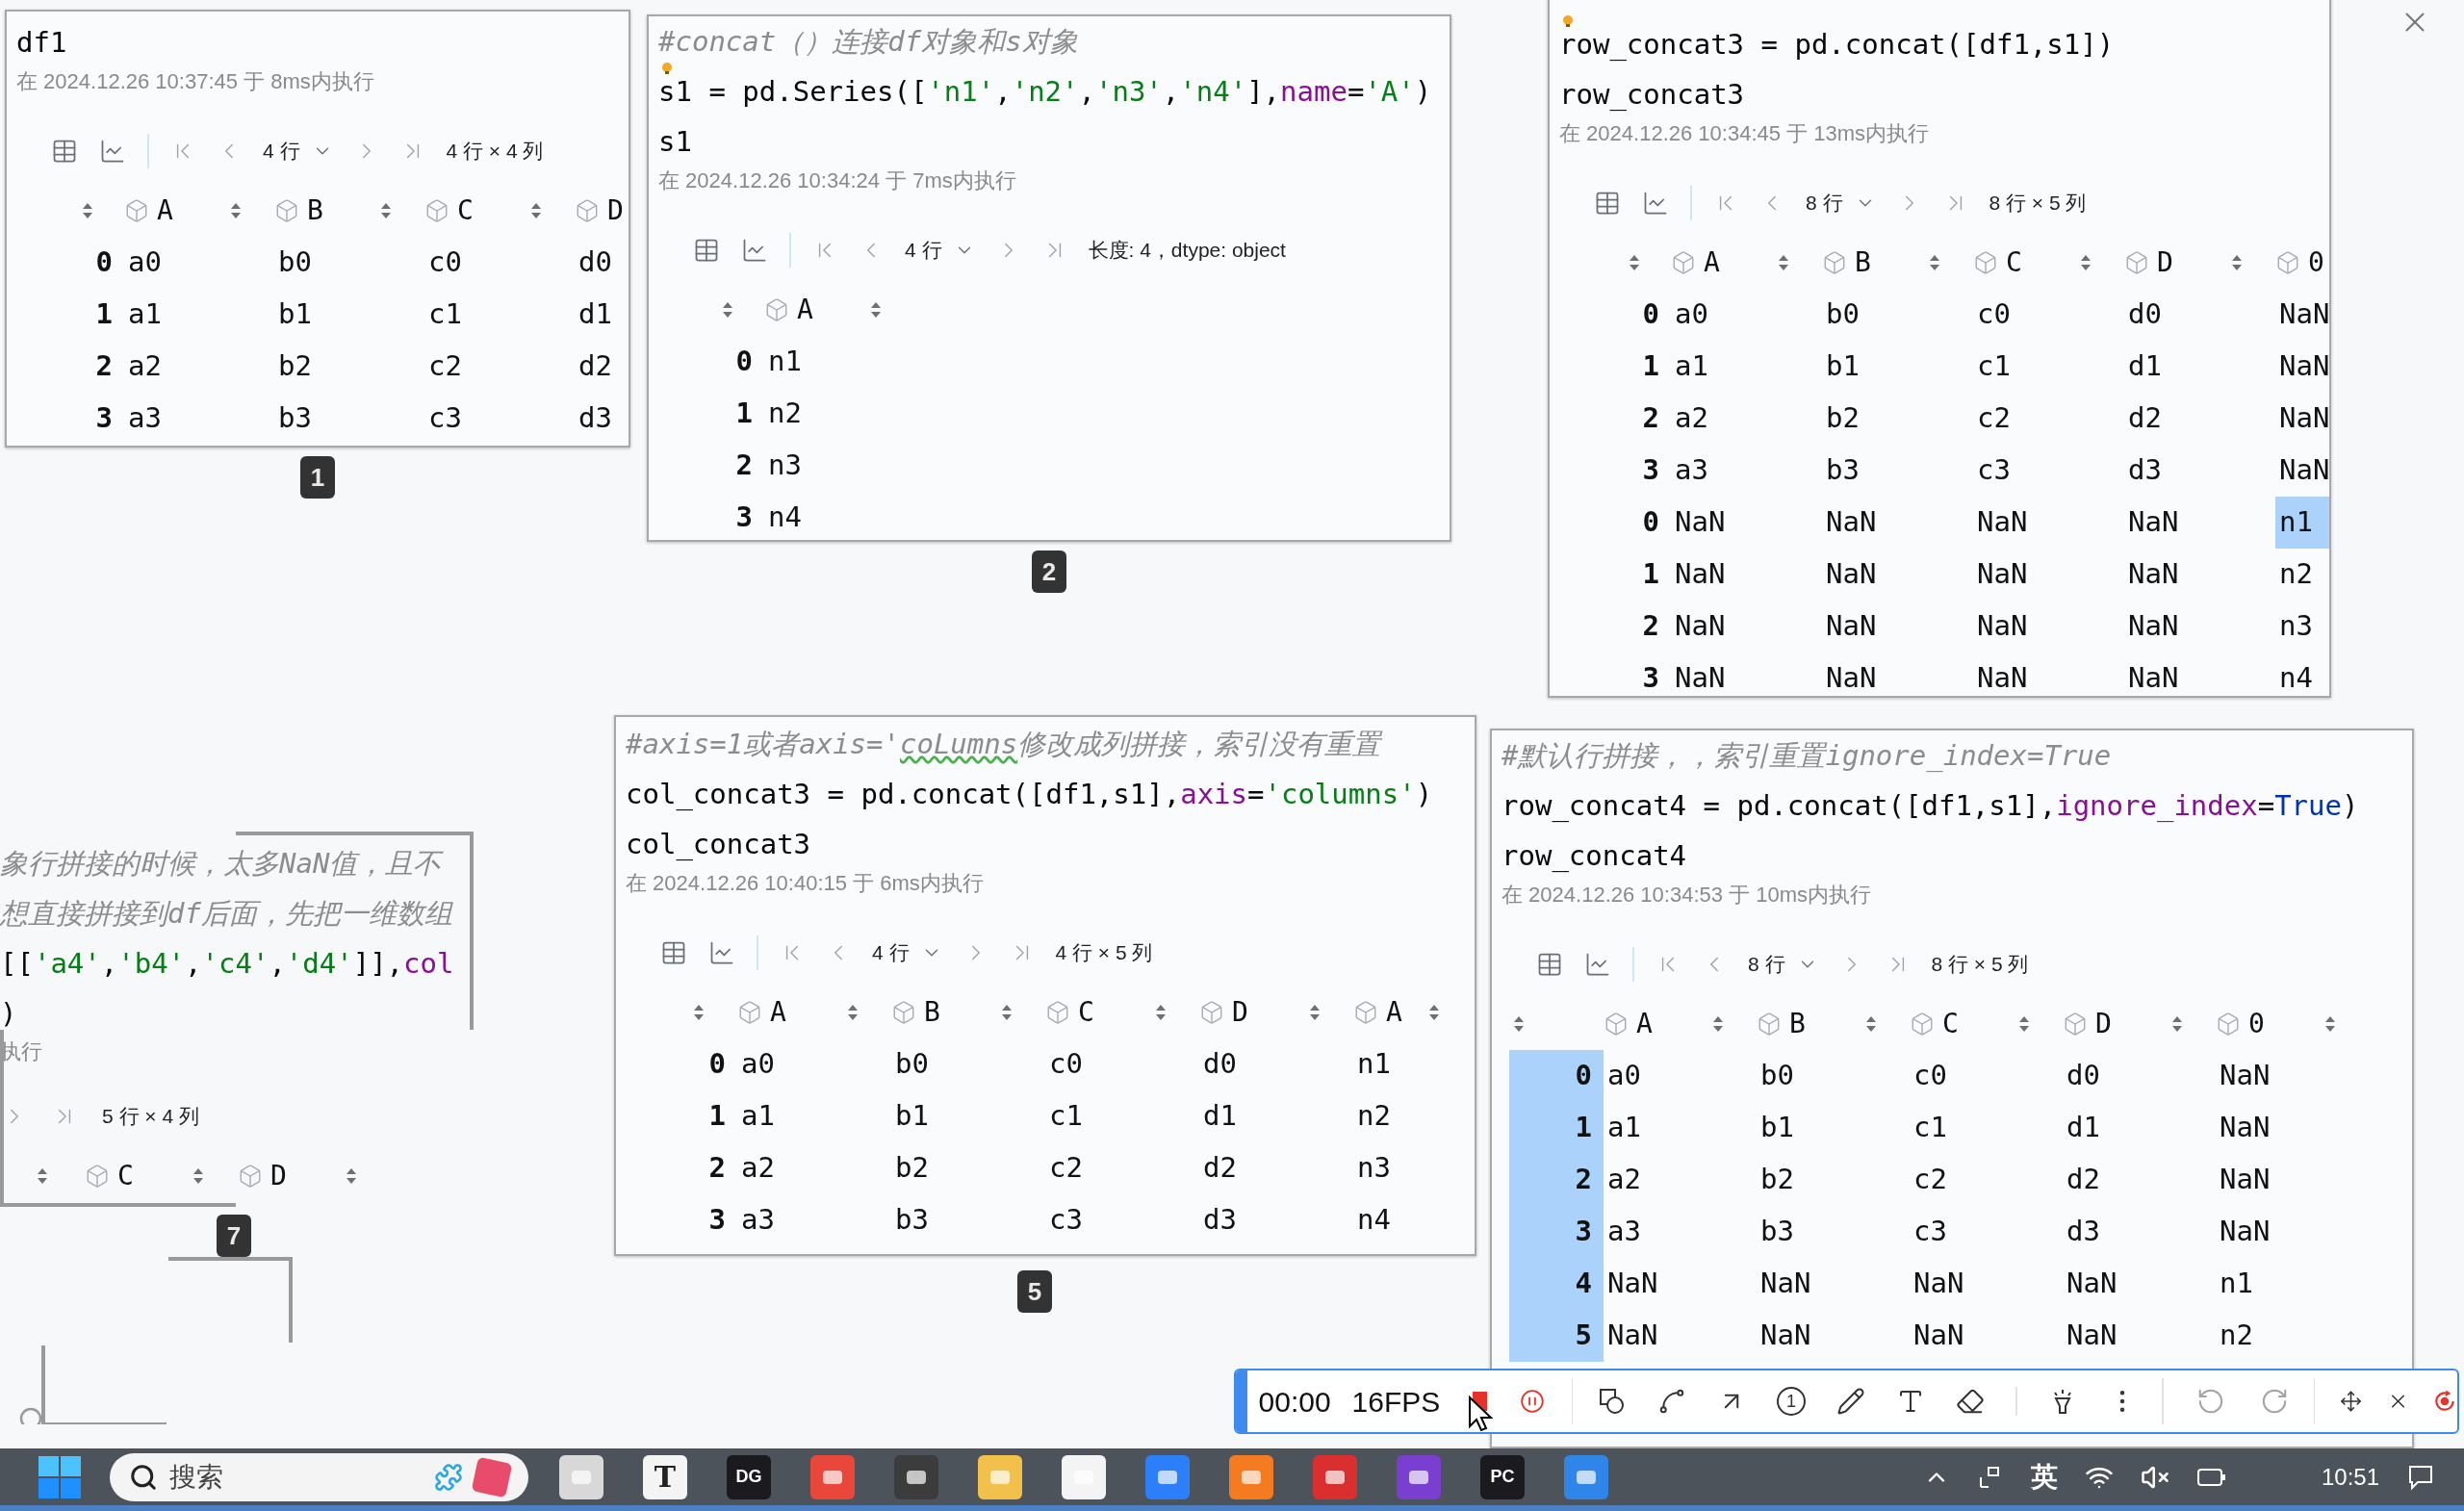  I want to click on app-icon: PC, so click(1502, 1476).